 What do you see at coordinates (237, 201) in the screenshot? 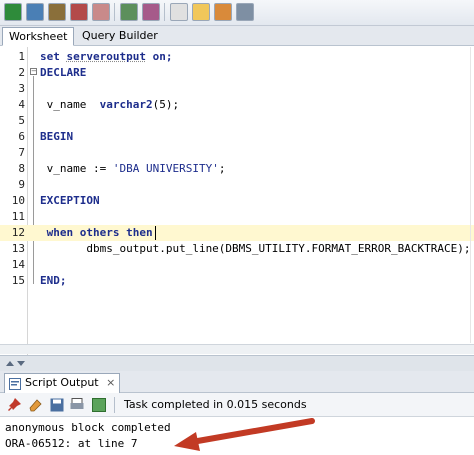
I see `code-line: 10 EXCEPTION` at bounding box center [237, 201].